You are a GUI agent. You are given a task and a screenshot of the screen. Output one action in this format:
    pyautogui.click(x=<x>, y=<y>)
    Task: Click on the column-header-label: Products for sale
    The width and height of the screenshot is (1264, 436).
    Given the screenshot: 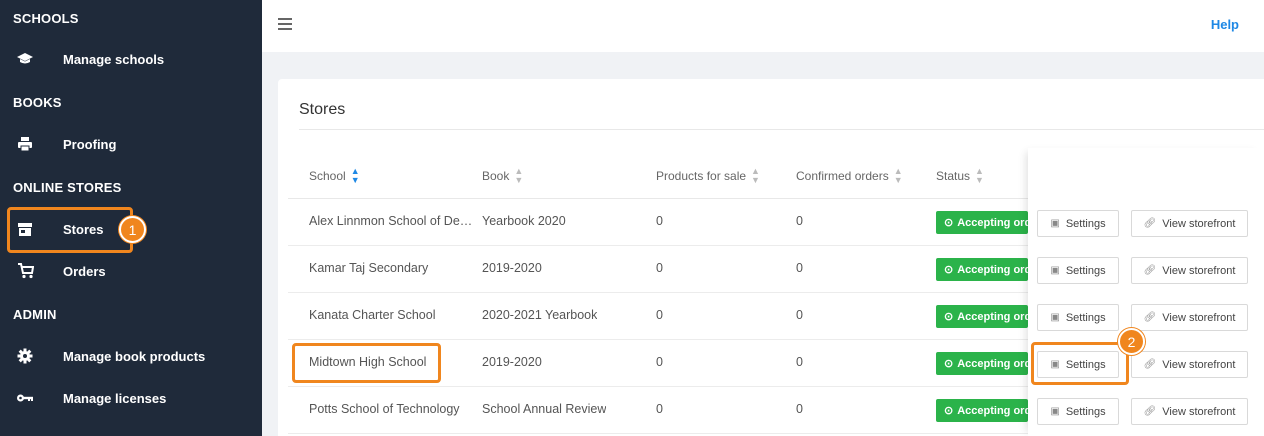 What is the action you would take?
    pyautogui.click(x=701, y=176)
    